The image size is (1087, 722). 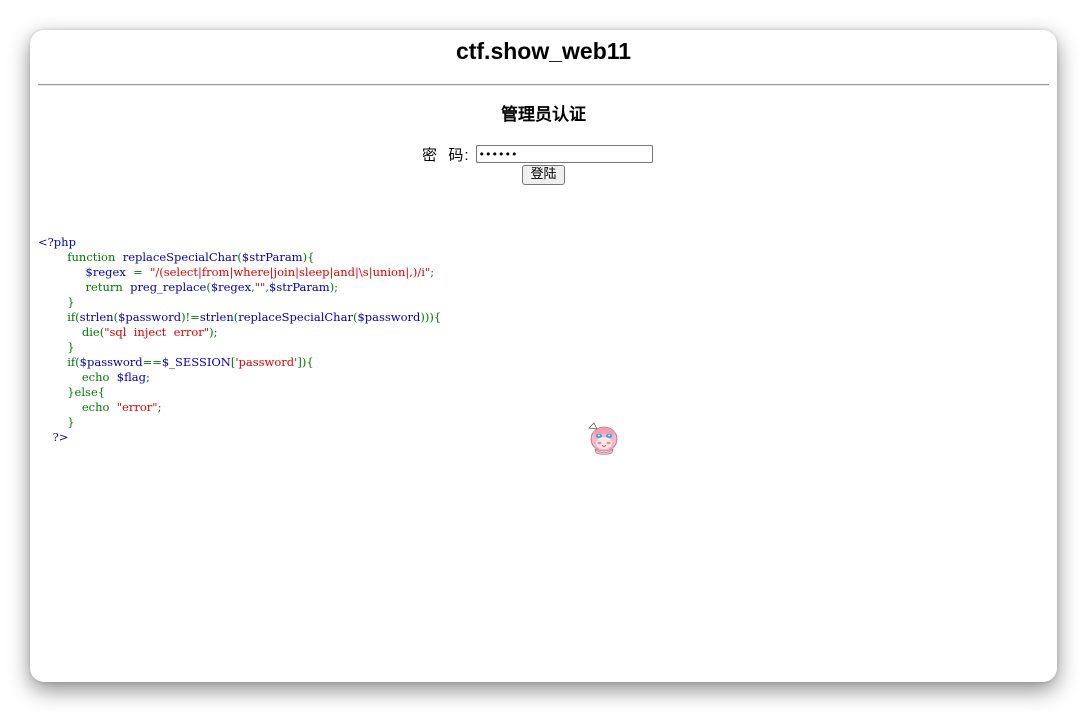 What do you see at coordinates (71, 332) in the screenshot?
I see `code-token: die(` at bounding box center [71, 332].